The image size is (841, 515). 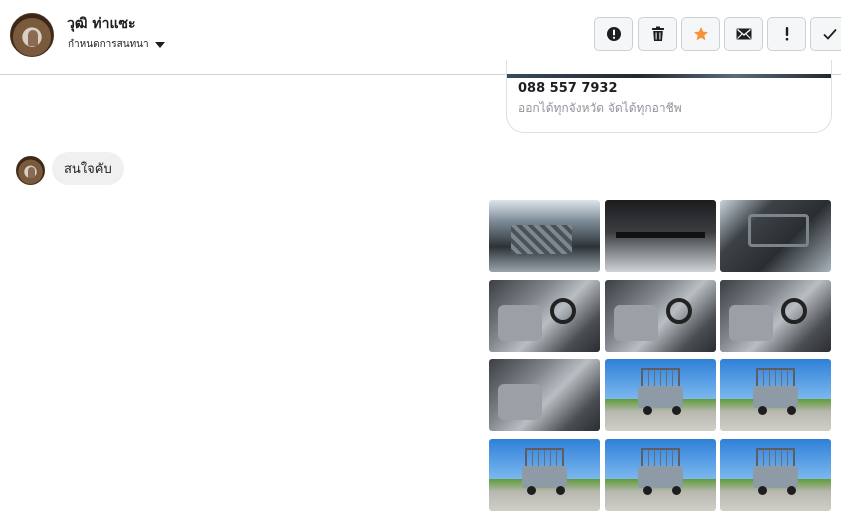 I want to click on incoming-message-bubble: สนใจคับ, so click(x=88, y=168).